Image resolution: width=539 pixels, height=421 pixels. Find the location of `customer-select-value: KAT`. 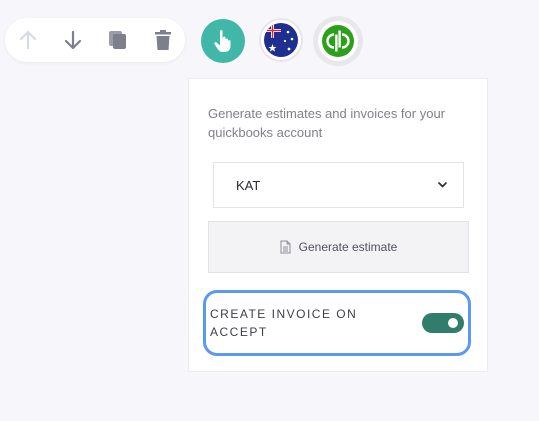

customer-select-value: KAT is located at coordinates (248, 185).